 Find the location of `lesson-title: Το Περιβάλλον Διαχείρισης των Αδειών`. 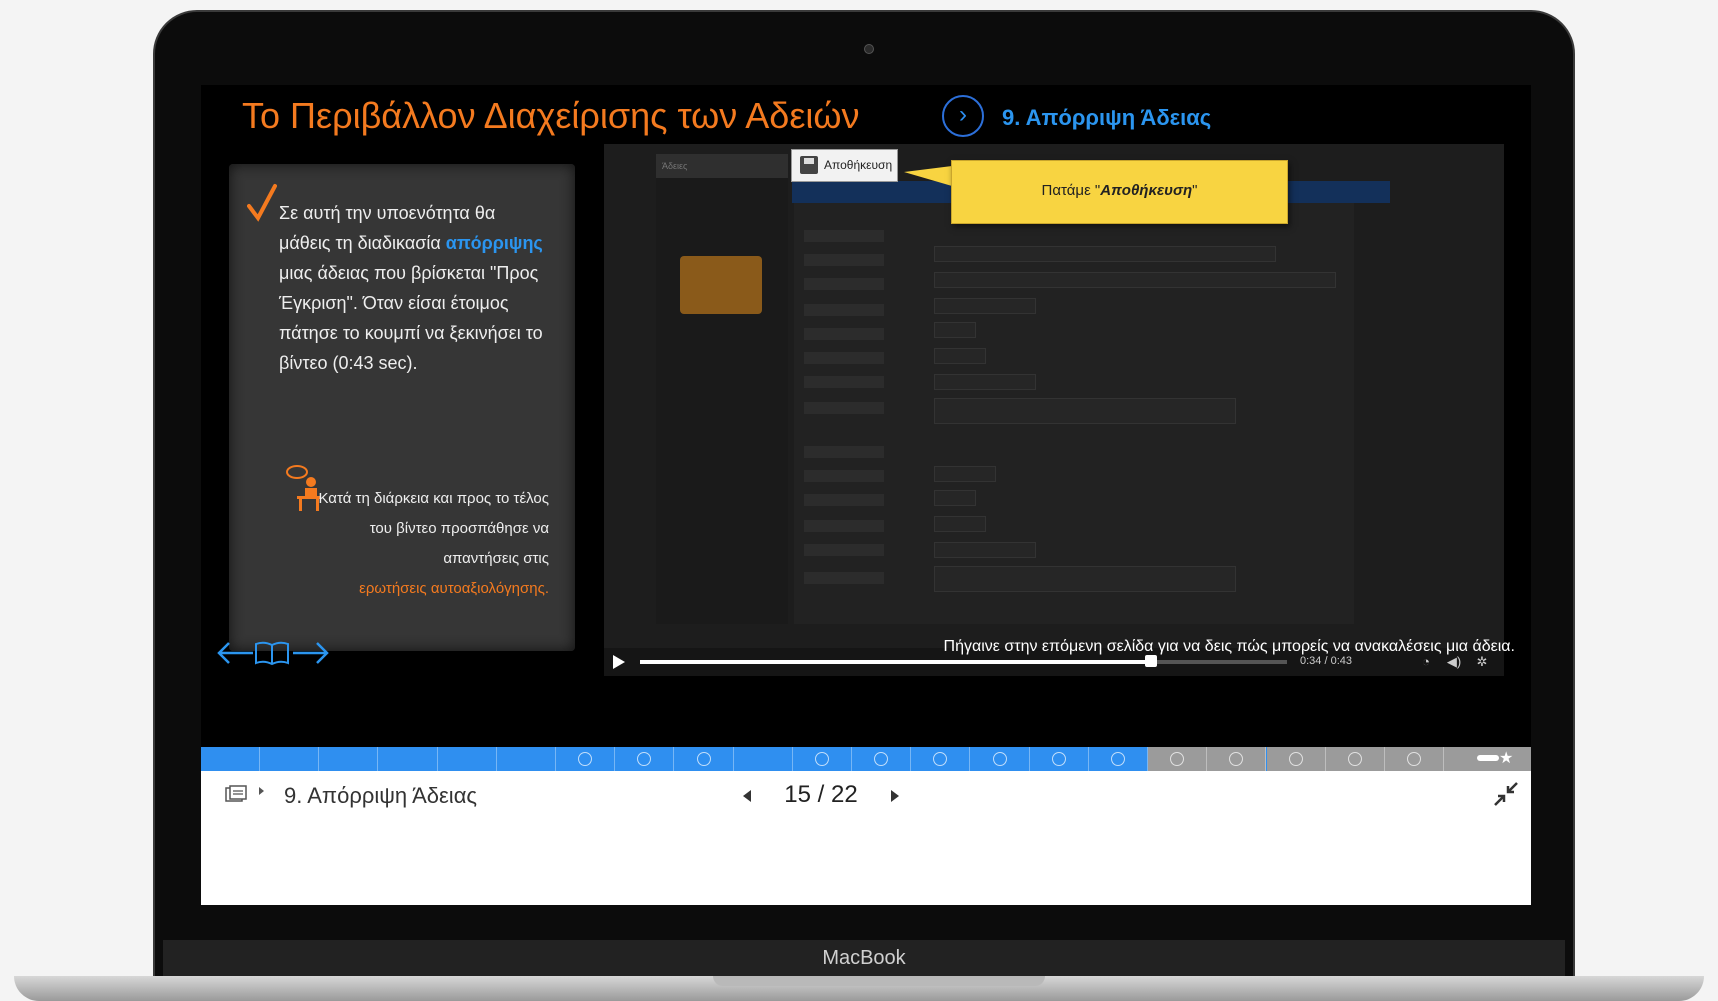

lesson-title: Το Περιβάλλον Διαχείρισης των Αδειών is located at coordinates (551, 115).